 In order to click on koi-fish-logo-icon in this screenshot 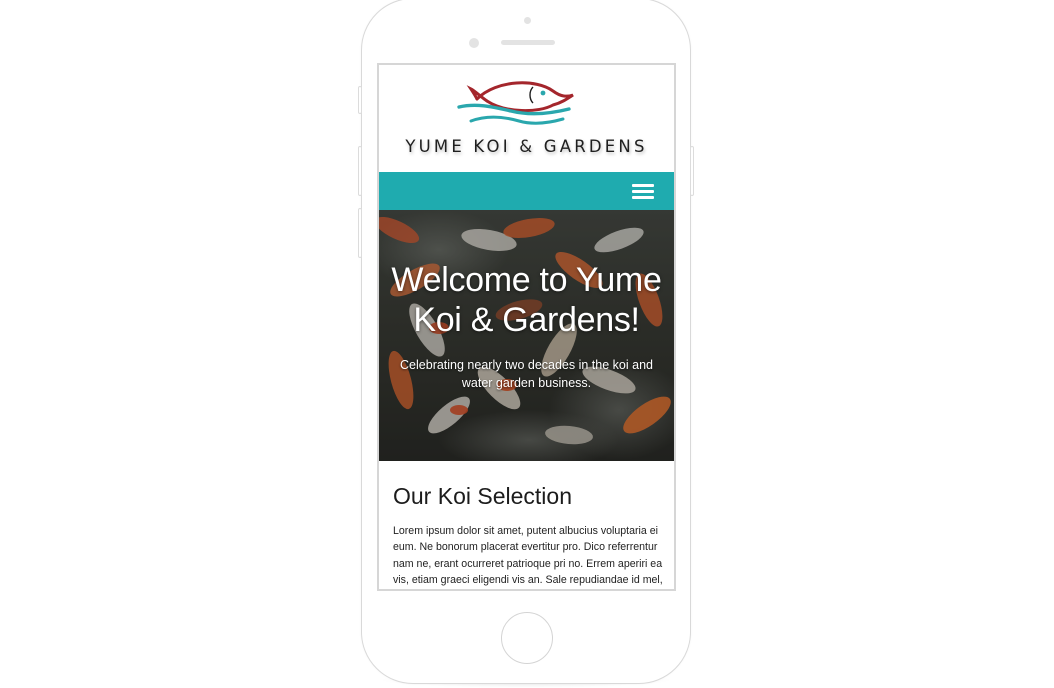, I will do `click(515, 103)`.